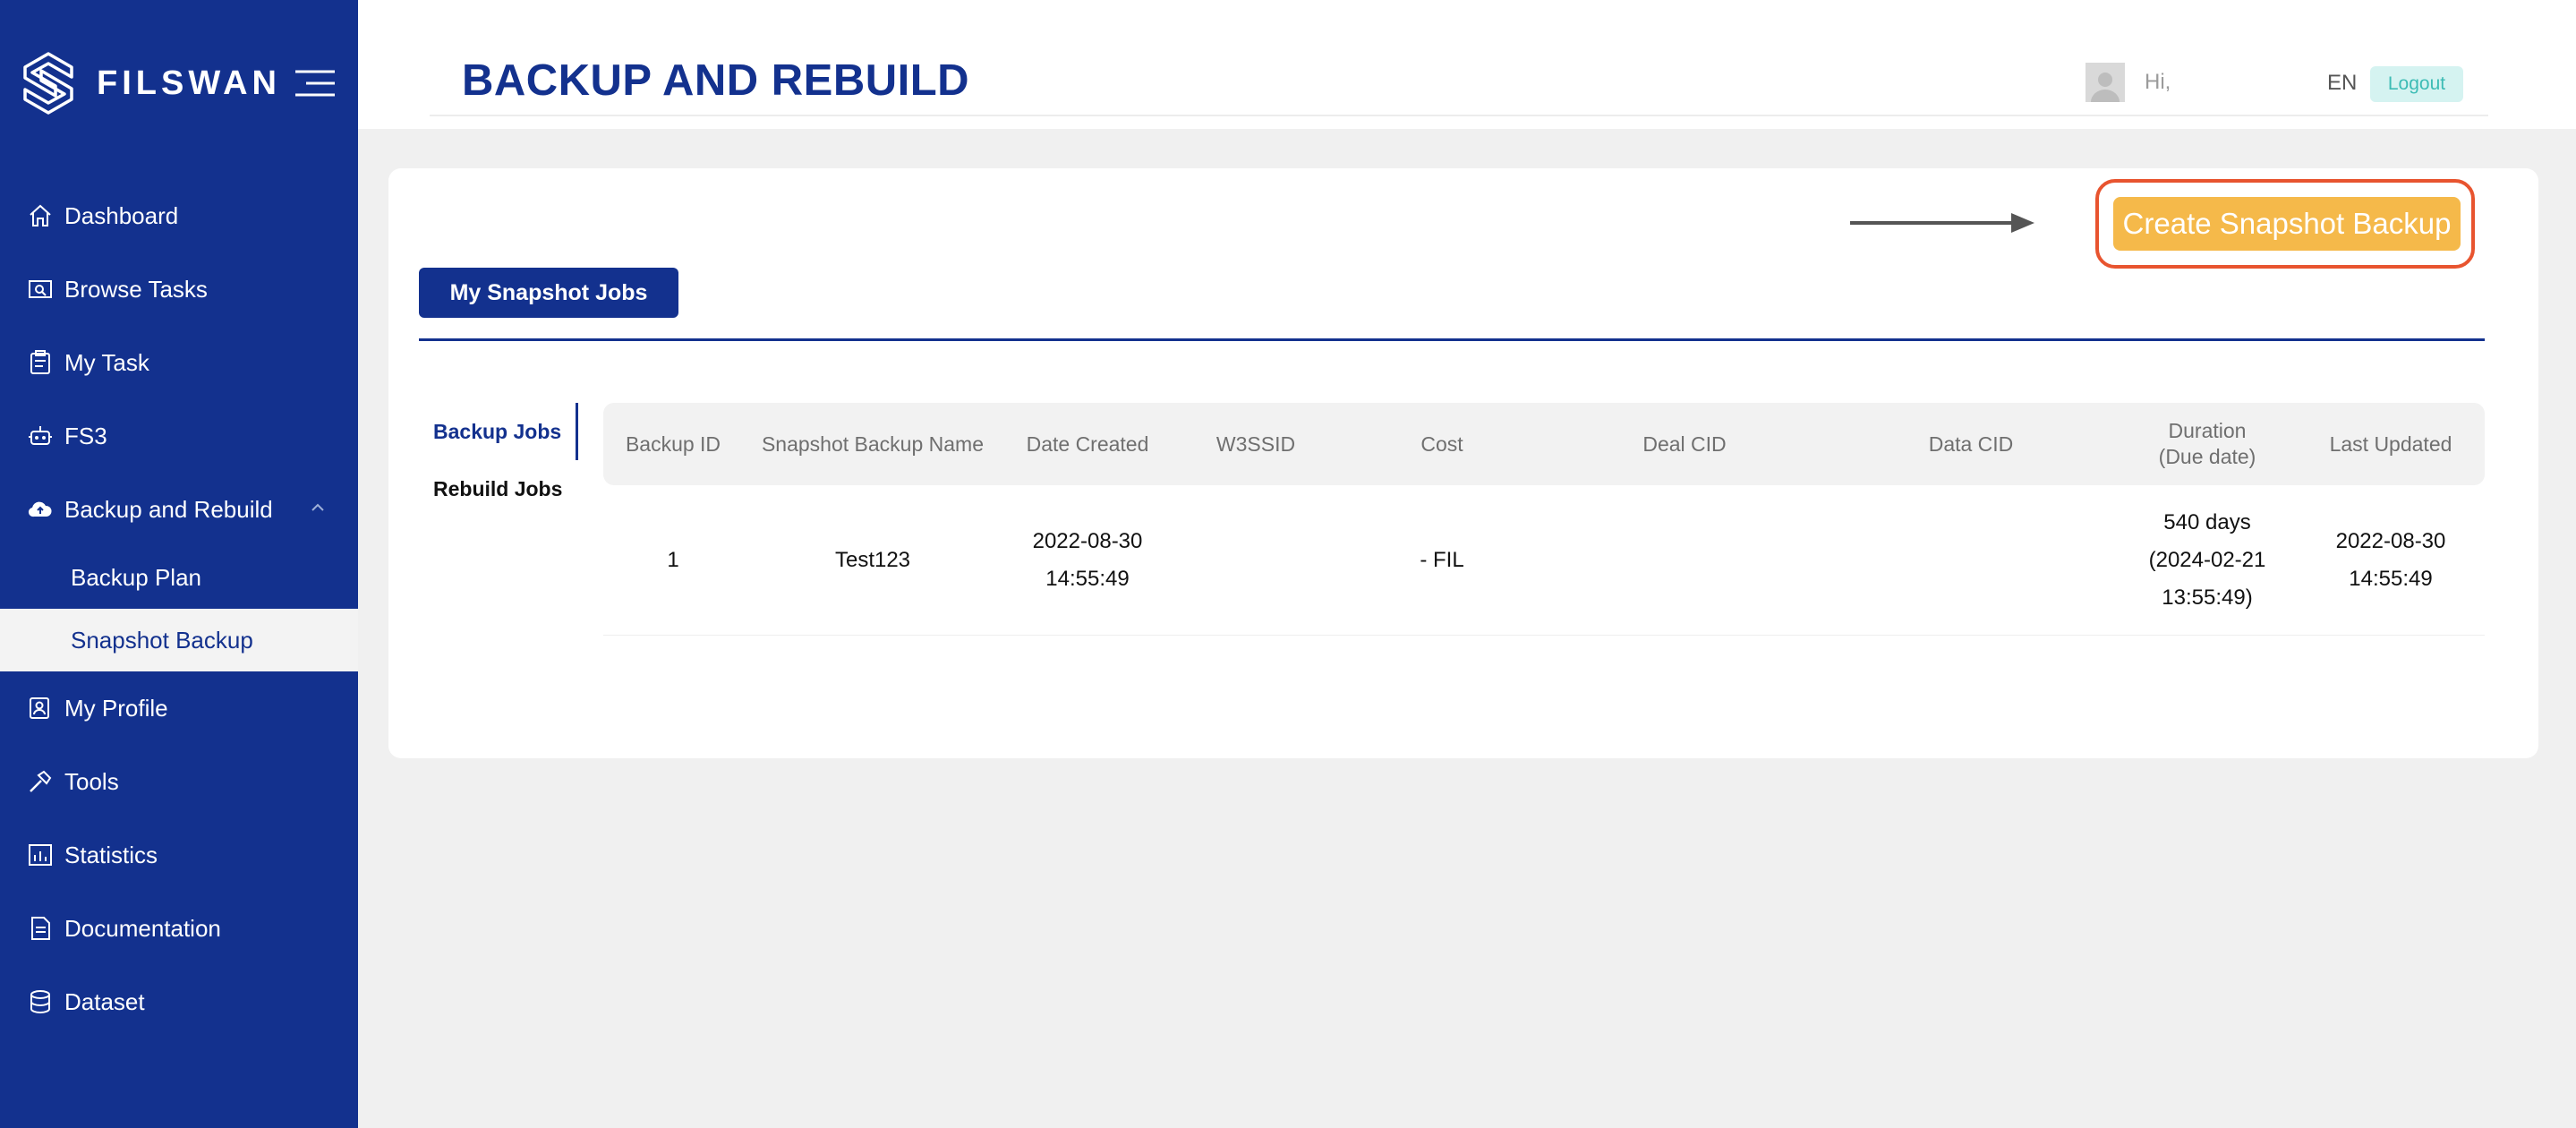  Describe the element at coordinates (40, 215) in the screenshot. I see `home-icon` at that location.